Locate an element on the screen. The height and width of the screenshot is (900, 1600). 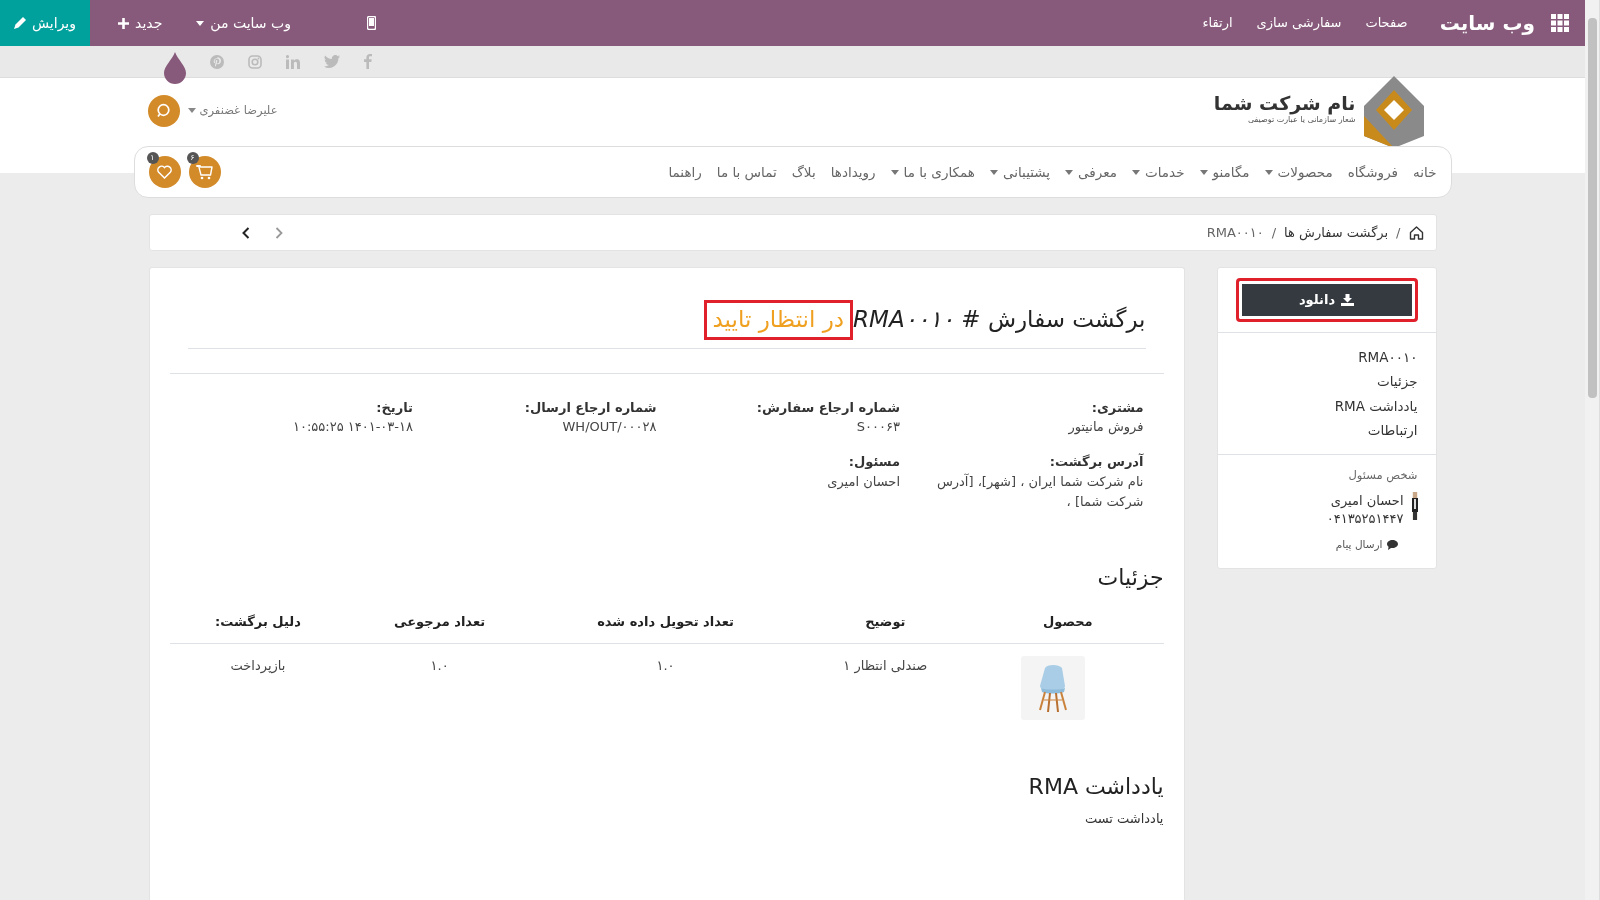
home-icon is located at coordinates (1416, 232).